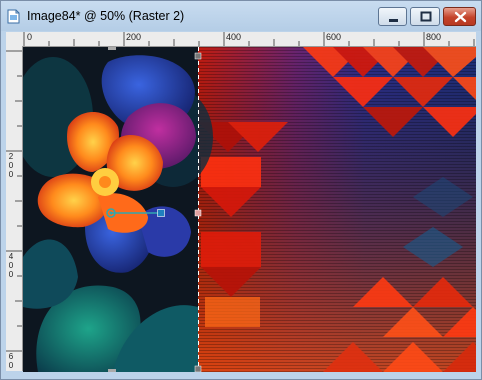  I want to click on minimize-icon, so click(393, 20).